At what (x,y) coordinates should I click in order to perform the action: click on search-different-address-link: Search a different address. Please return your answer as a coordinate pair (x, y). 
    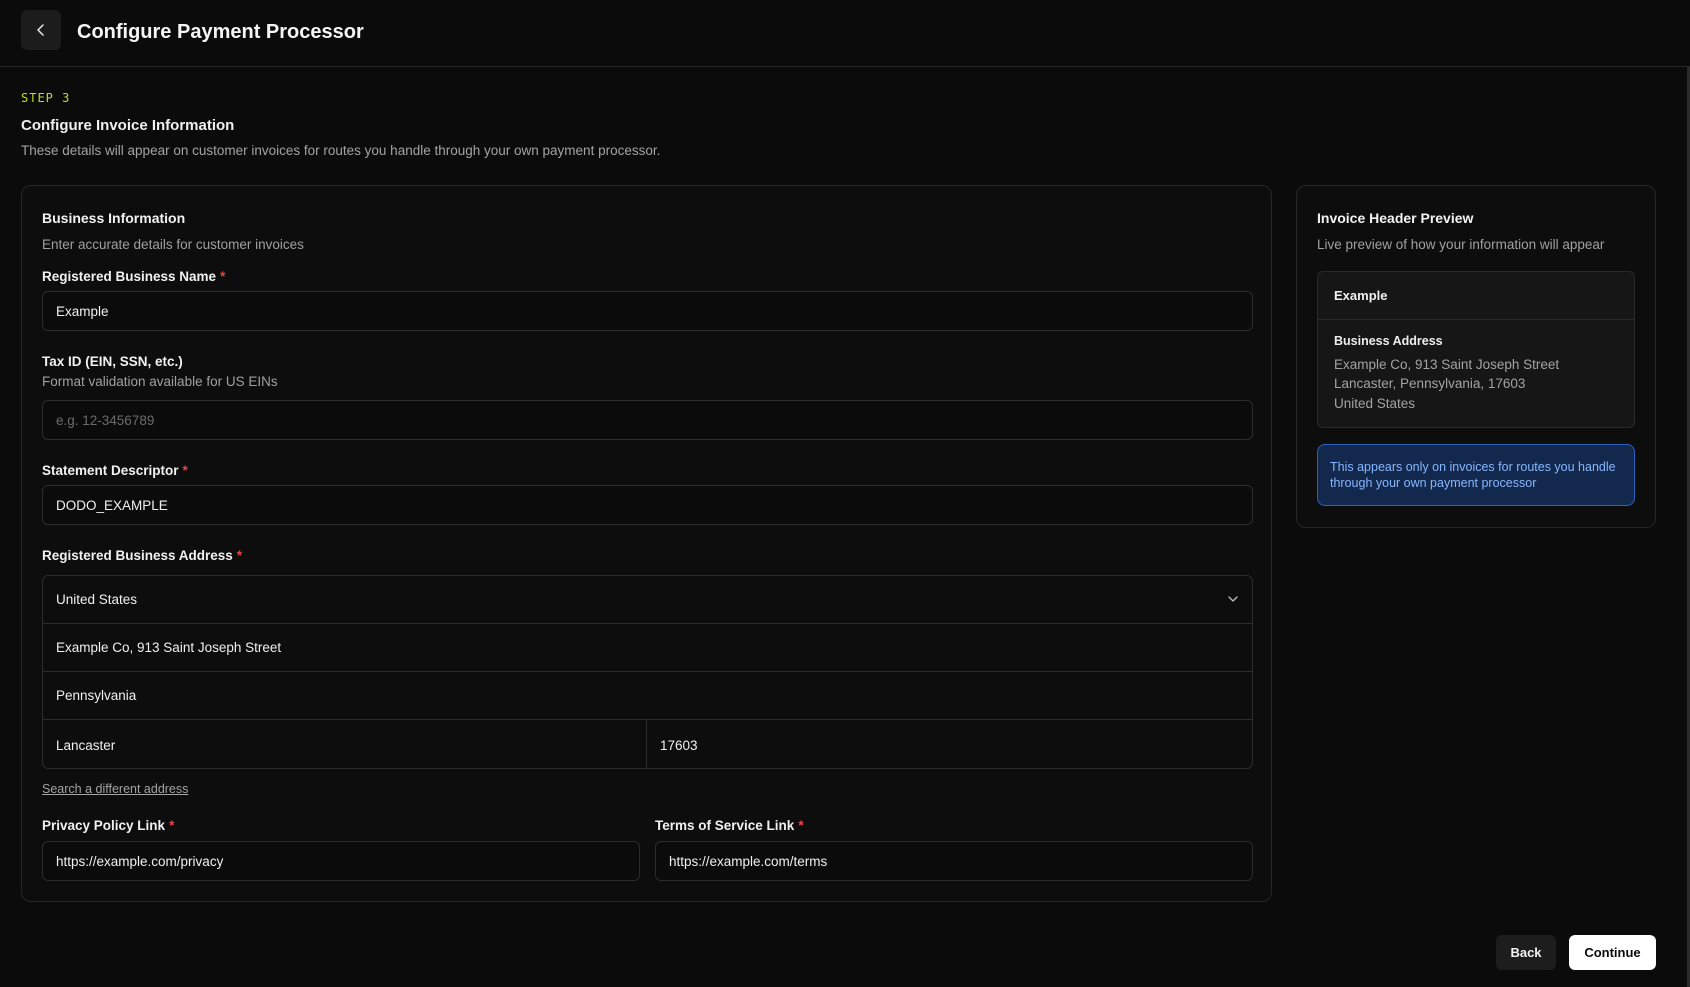
    Looking at the image, I should click on (115, 789).